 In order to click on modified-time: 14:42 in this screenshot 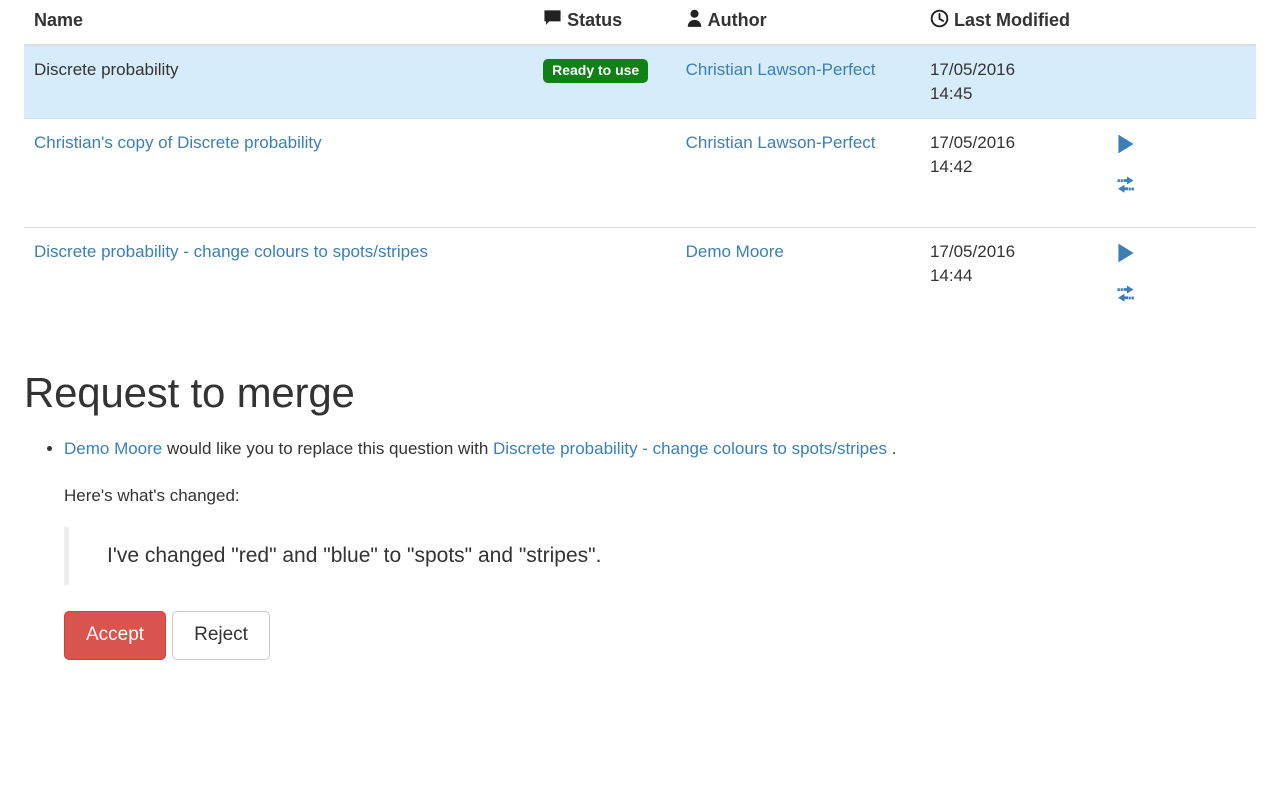, I will do `click(951, 166)`.